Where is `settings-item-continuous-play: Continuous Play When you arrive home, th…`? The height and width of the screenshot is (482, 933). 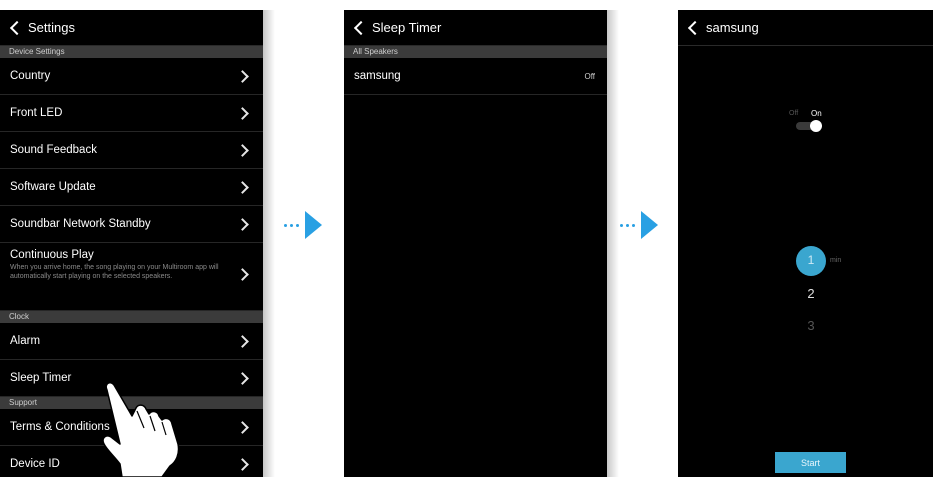
settings-item-continuous-play: Continuous Play When you arrive home, th… is located at coordinates (131, 277).